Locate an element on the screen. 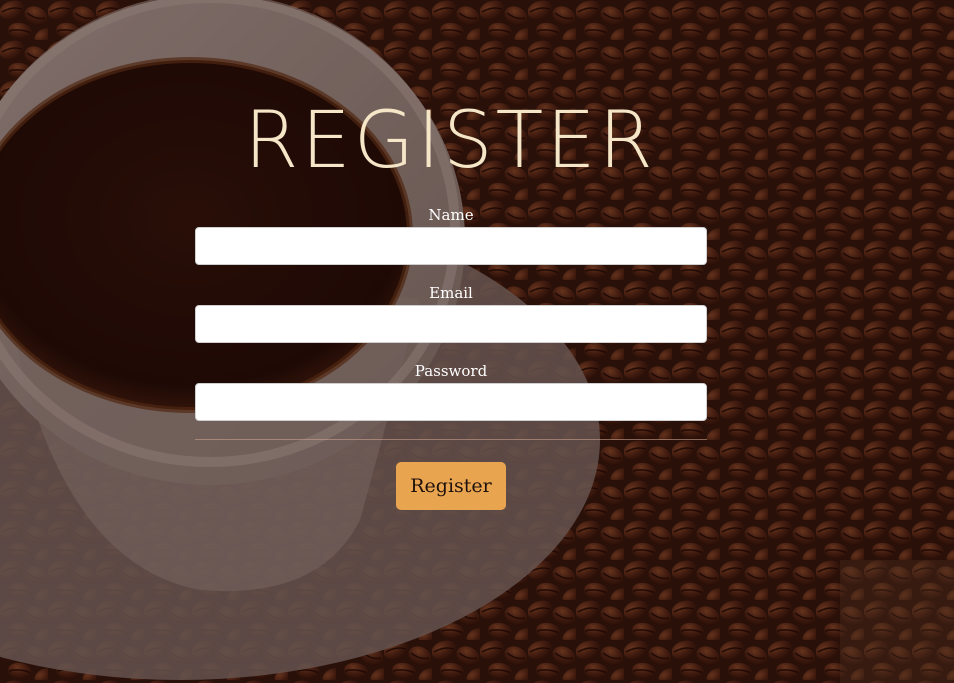 The image size is (954, 683). register-button: Register is located at coordinates (451, 486).